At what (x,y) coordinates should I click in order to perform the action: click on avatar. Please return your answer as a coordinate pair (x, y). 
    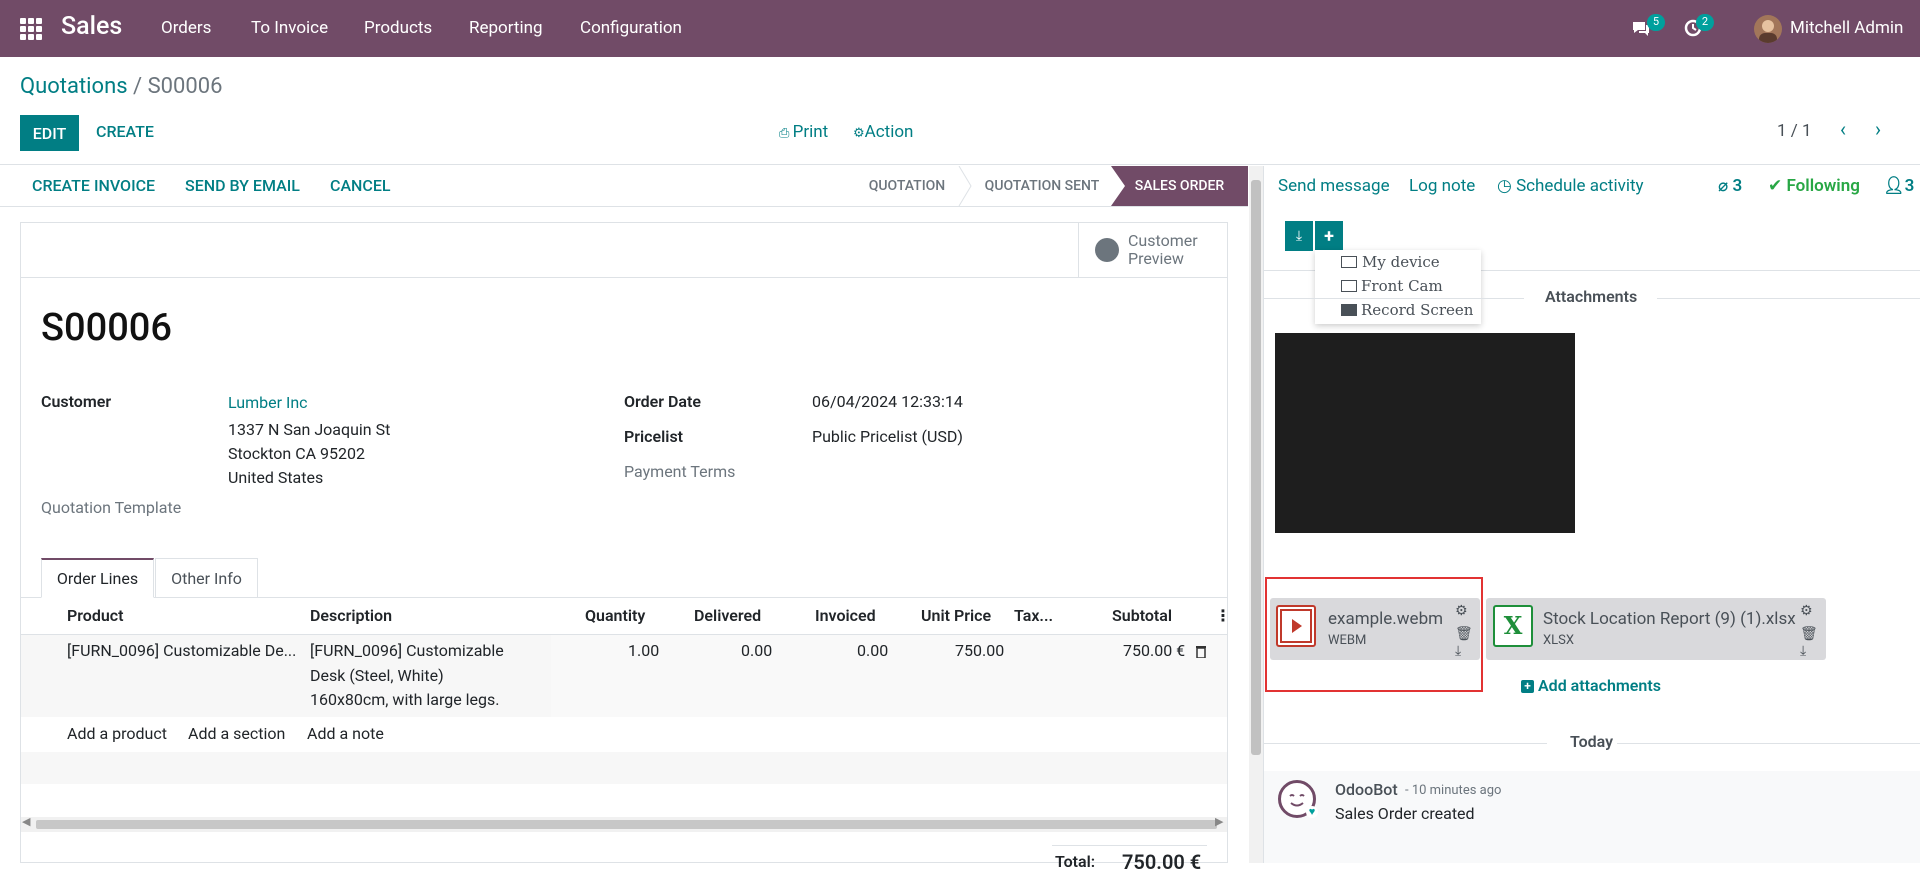
    Looking at the image, I should click on (1768, 29).